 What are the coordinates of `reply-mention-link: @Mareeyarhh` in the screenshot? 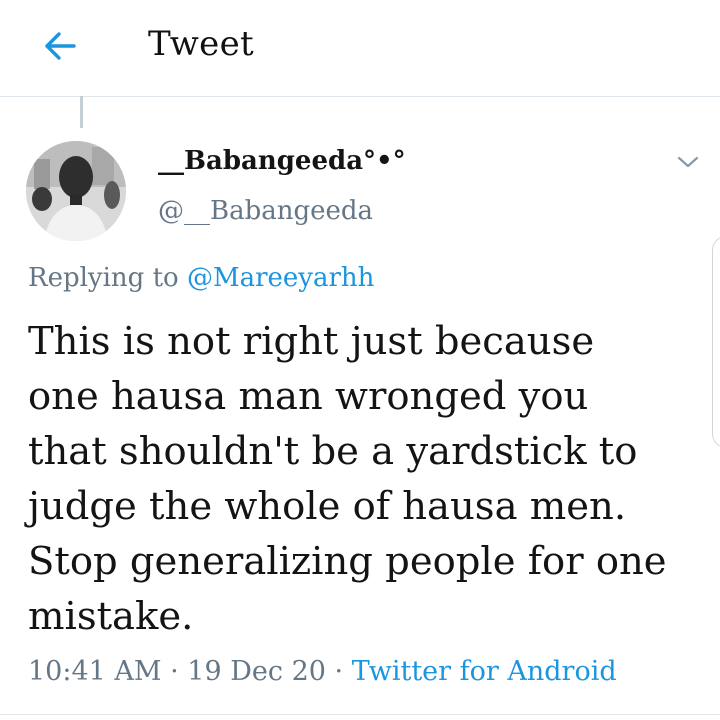 It's located at (280, 278).